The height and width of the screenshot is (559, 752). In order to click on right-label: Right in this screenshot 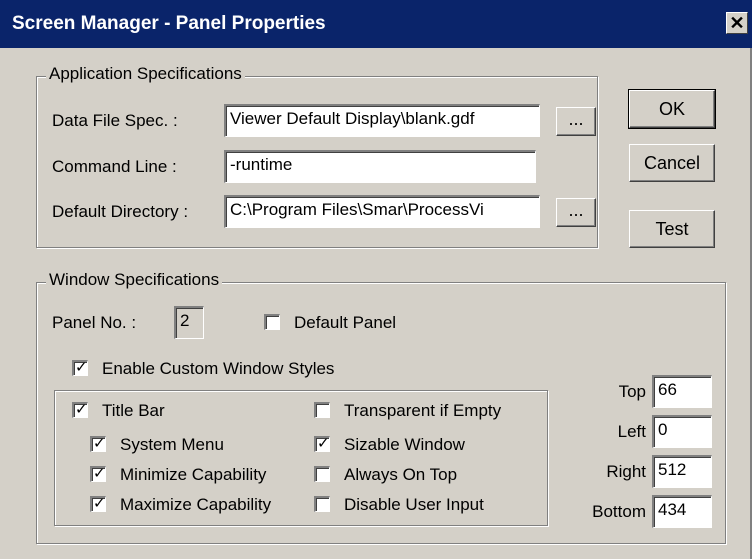, I will do `click(626, 471)`.